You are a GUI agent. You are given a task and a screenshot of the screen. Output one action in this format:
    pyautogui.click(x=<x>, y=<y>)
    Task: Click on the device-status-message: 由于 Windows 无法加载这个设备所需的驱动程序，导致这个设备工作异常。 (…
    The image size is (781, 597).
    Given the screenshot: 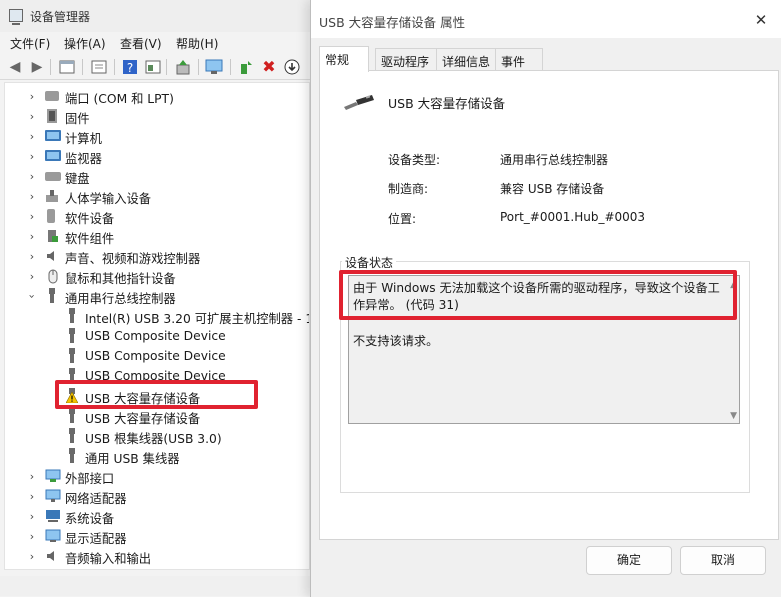 What is the action you would take?
    pyautogui.click(x=536, y=296)
    